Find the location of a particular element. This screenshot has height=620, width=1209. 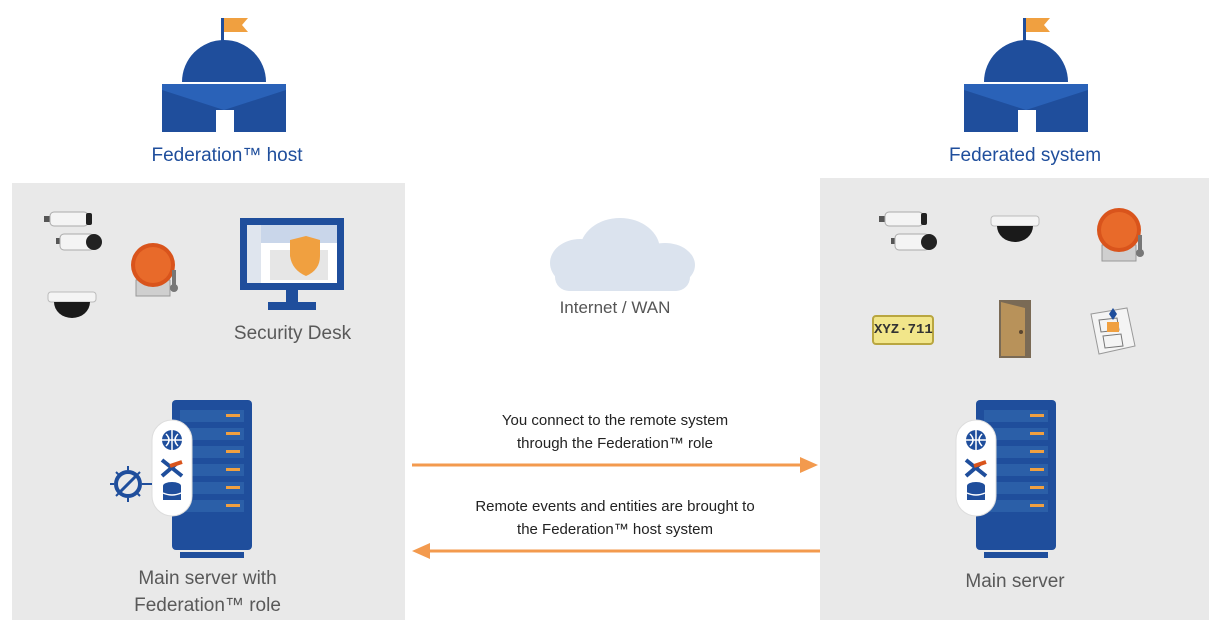

right-alarm-bell-icon is located at coordinates (1120, 235).